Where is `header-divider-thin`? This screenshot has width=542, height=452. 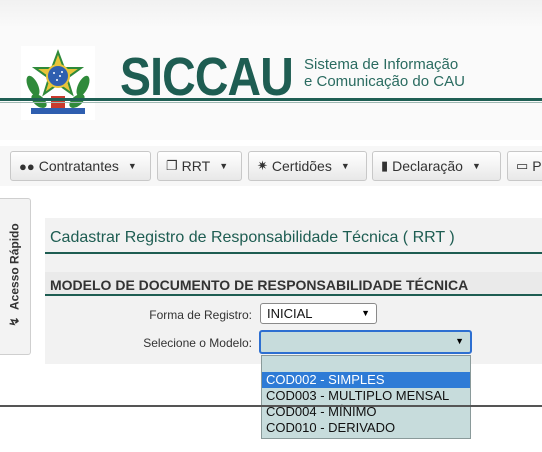 header-divider-thin is located at coordinates (271, 102).